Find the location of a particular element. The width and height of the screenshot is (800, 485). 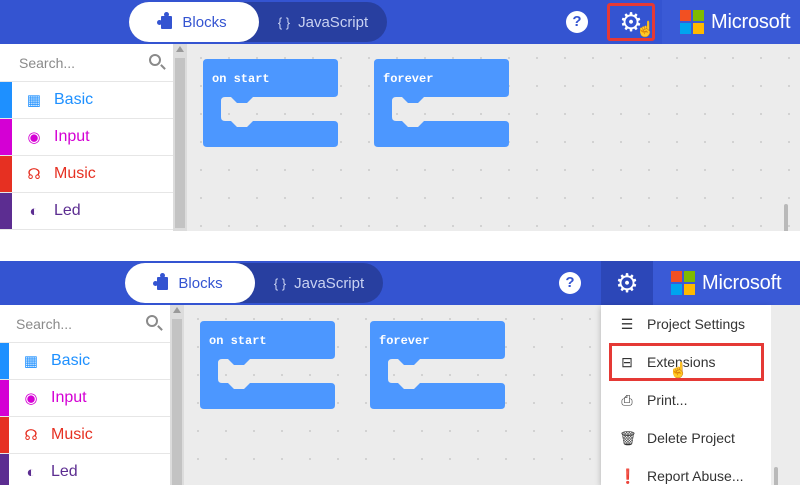

menu-scrollbar is located at coordinates (776, 476).